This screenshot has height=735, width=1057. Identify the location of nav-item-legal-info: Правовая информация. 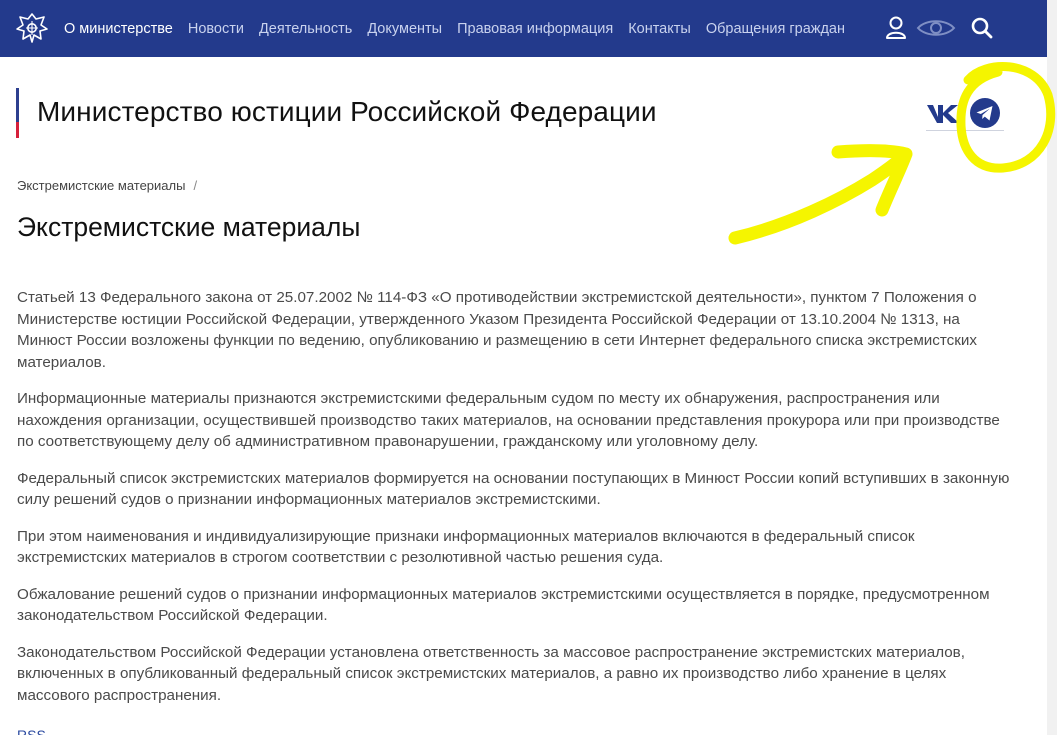
(535, 29).